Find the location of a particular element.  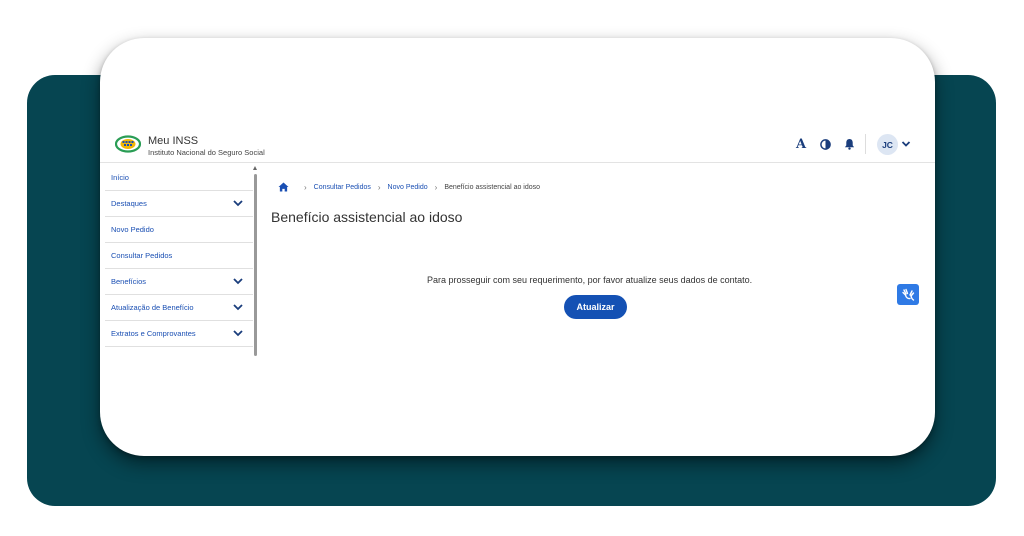

sidebar-item-label: Consultar Pedidos is located at coordinates (142, 255).